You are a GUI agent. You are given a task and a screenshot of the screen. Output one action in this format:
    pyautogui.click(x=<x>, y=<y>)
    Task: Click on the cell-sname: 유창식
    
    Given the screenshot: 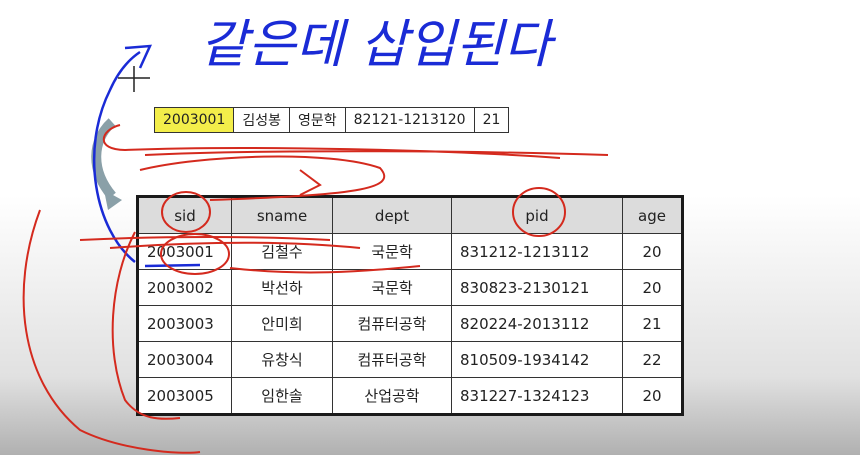 What is the action you would take?
    pyautogui.click(x=282, y=359)
    